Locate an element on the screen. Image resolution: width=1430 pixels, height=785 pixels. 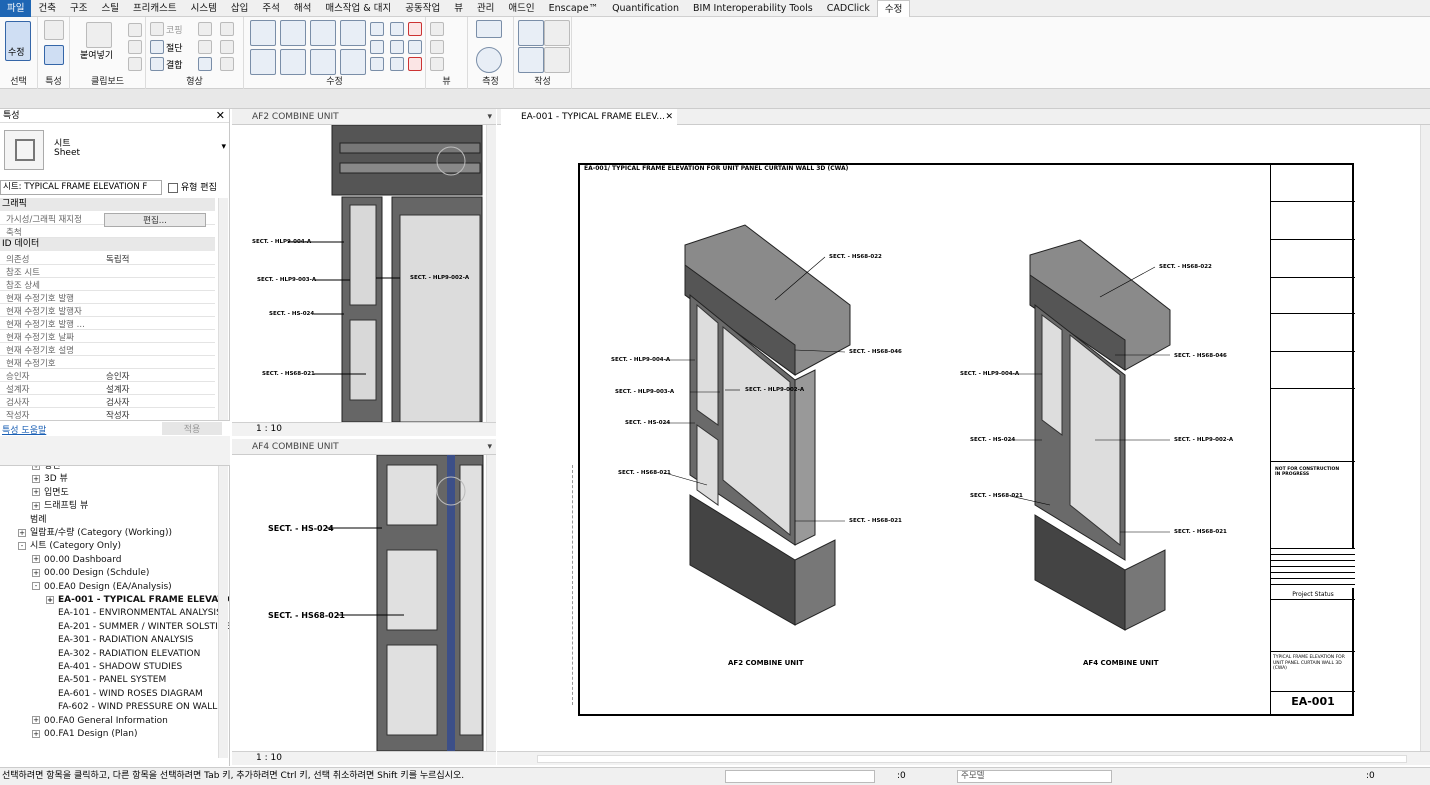
join-label: 결합 is located at coordinates (174, 64).